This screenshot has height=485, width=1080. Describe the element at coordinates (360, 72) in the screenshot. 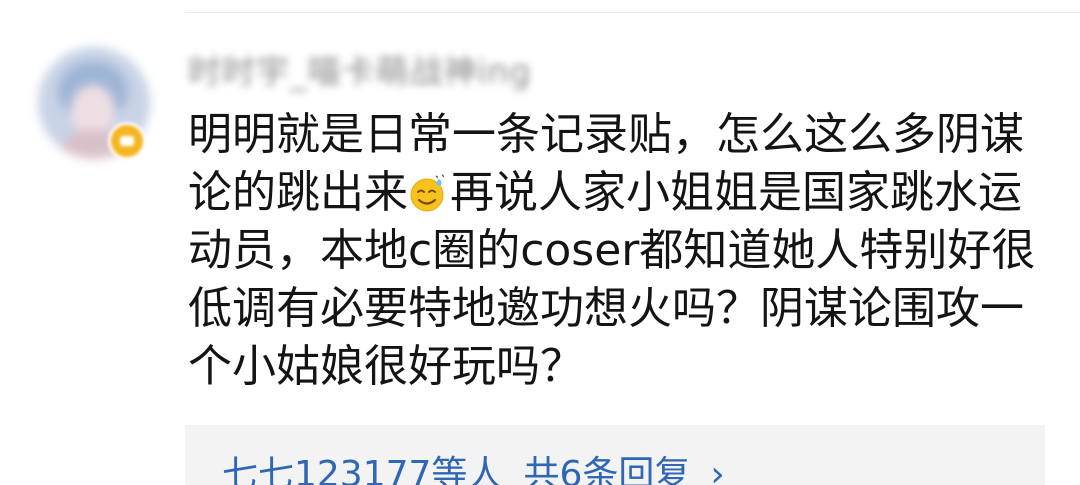

I see `comment-username: 时时宇_喵卡萌战神ing` at that location.